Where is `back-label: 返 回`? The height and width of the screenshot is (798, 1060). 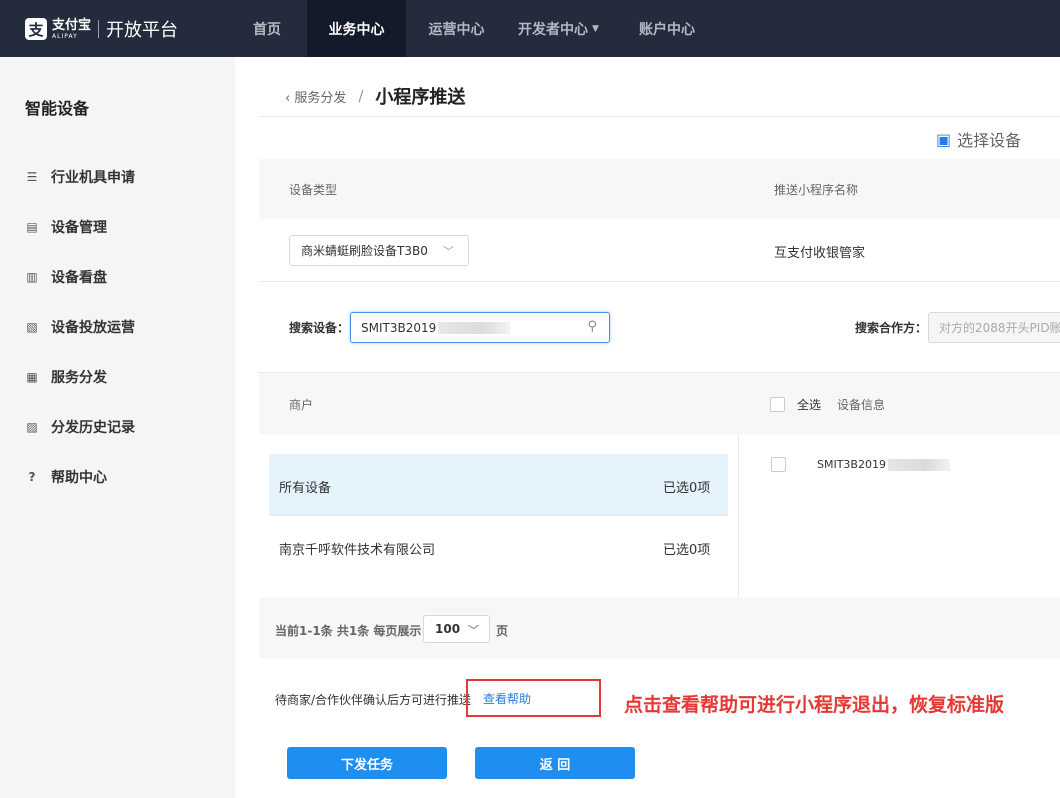 back-label: 返 回 is located at coordinates (555, 765).